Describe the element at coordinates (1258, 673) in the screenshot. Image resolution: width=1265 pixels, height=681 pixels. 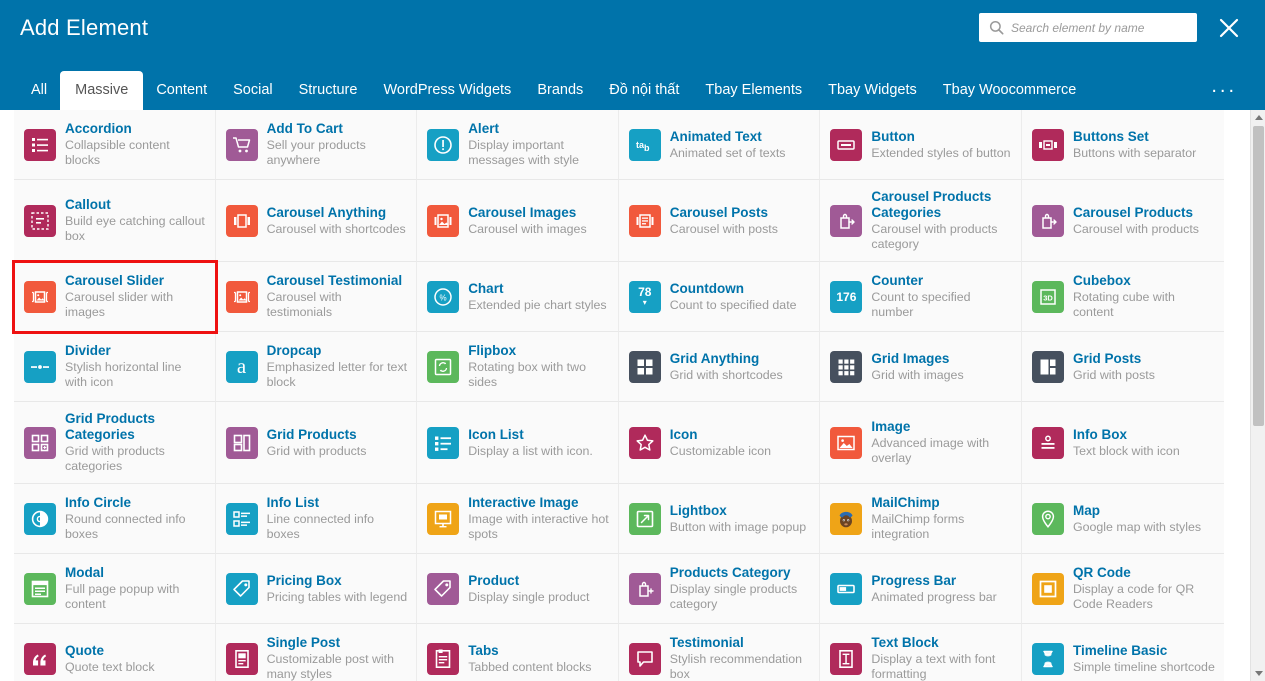
I see `scroll-down-button` at that location.